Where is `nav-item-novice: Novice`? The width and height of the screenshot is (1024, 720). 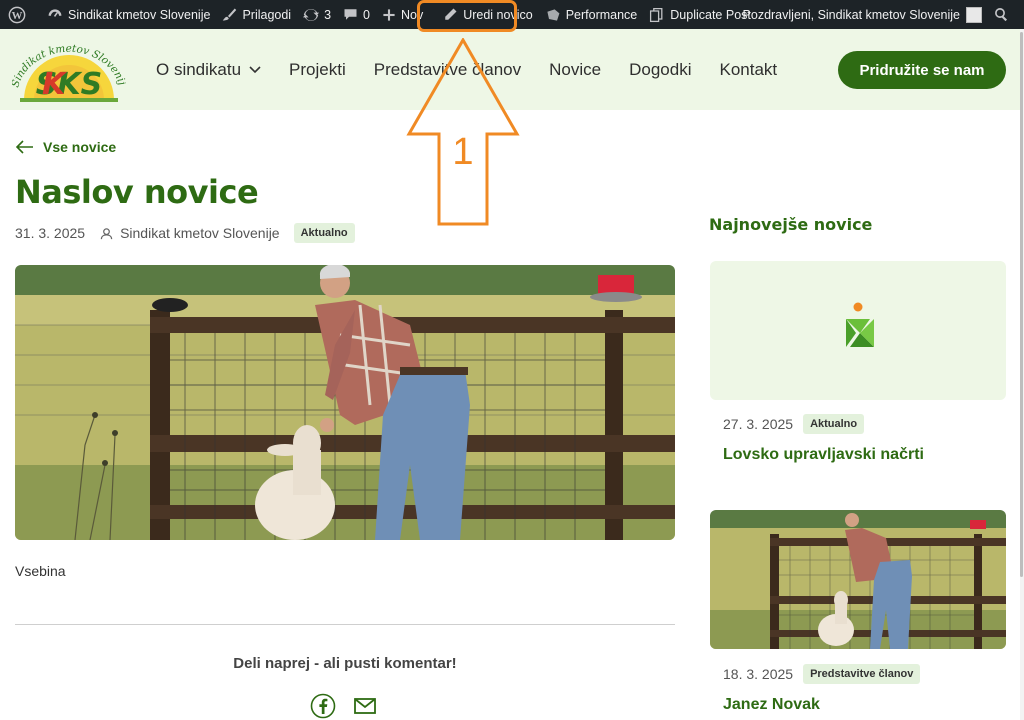
nav-item-novice: Novice is located at coordinates (575, 70).